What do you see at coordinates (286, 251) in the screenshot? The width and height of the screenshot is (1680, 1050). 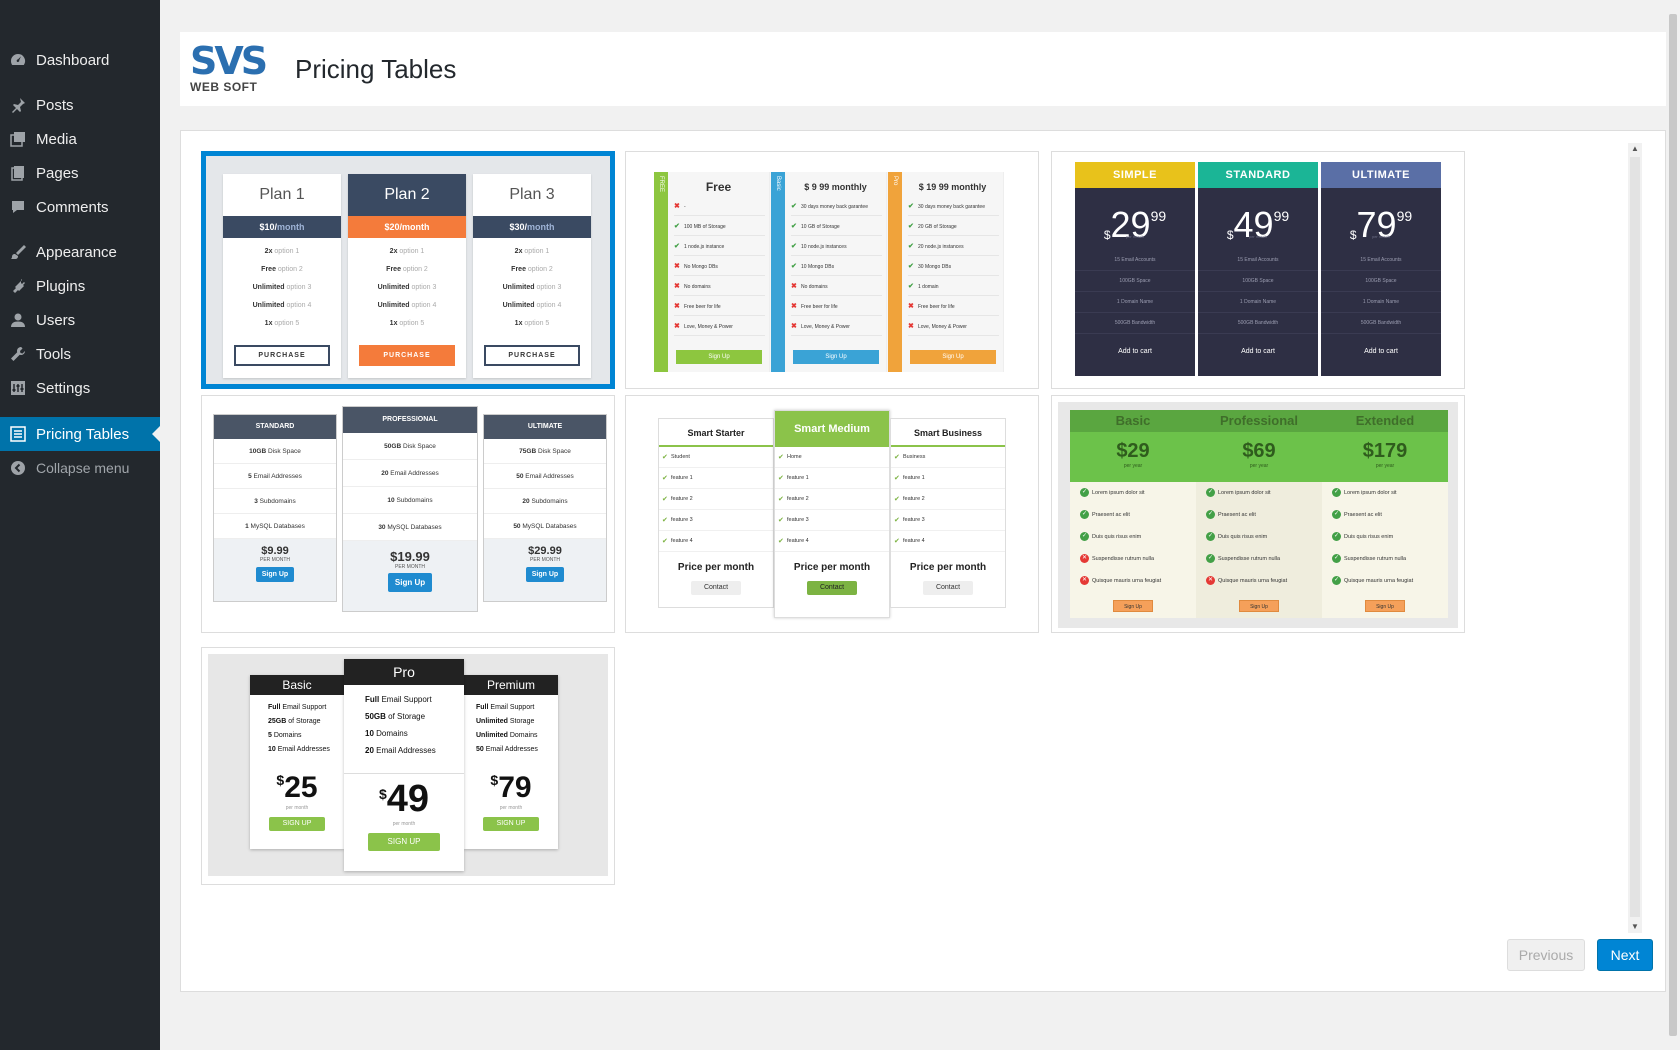 I see `feature-text: option 1` at bounding box center [286, 251].